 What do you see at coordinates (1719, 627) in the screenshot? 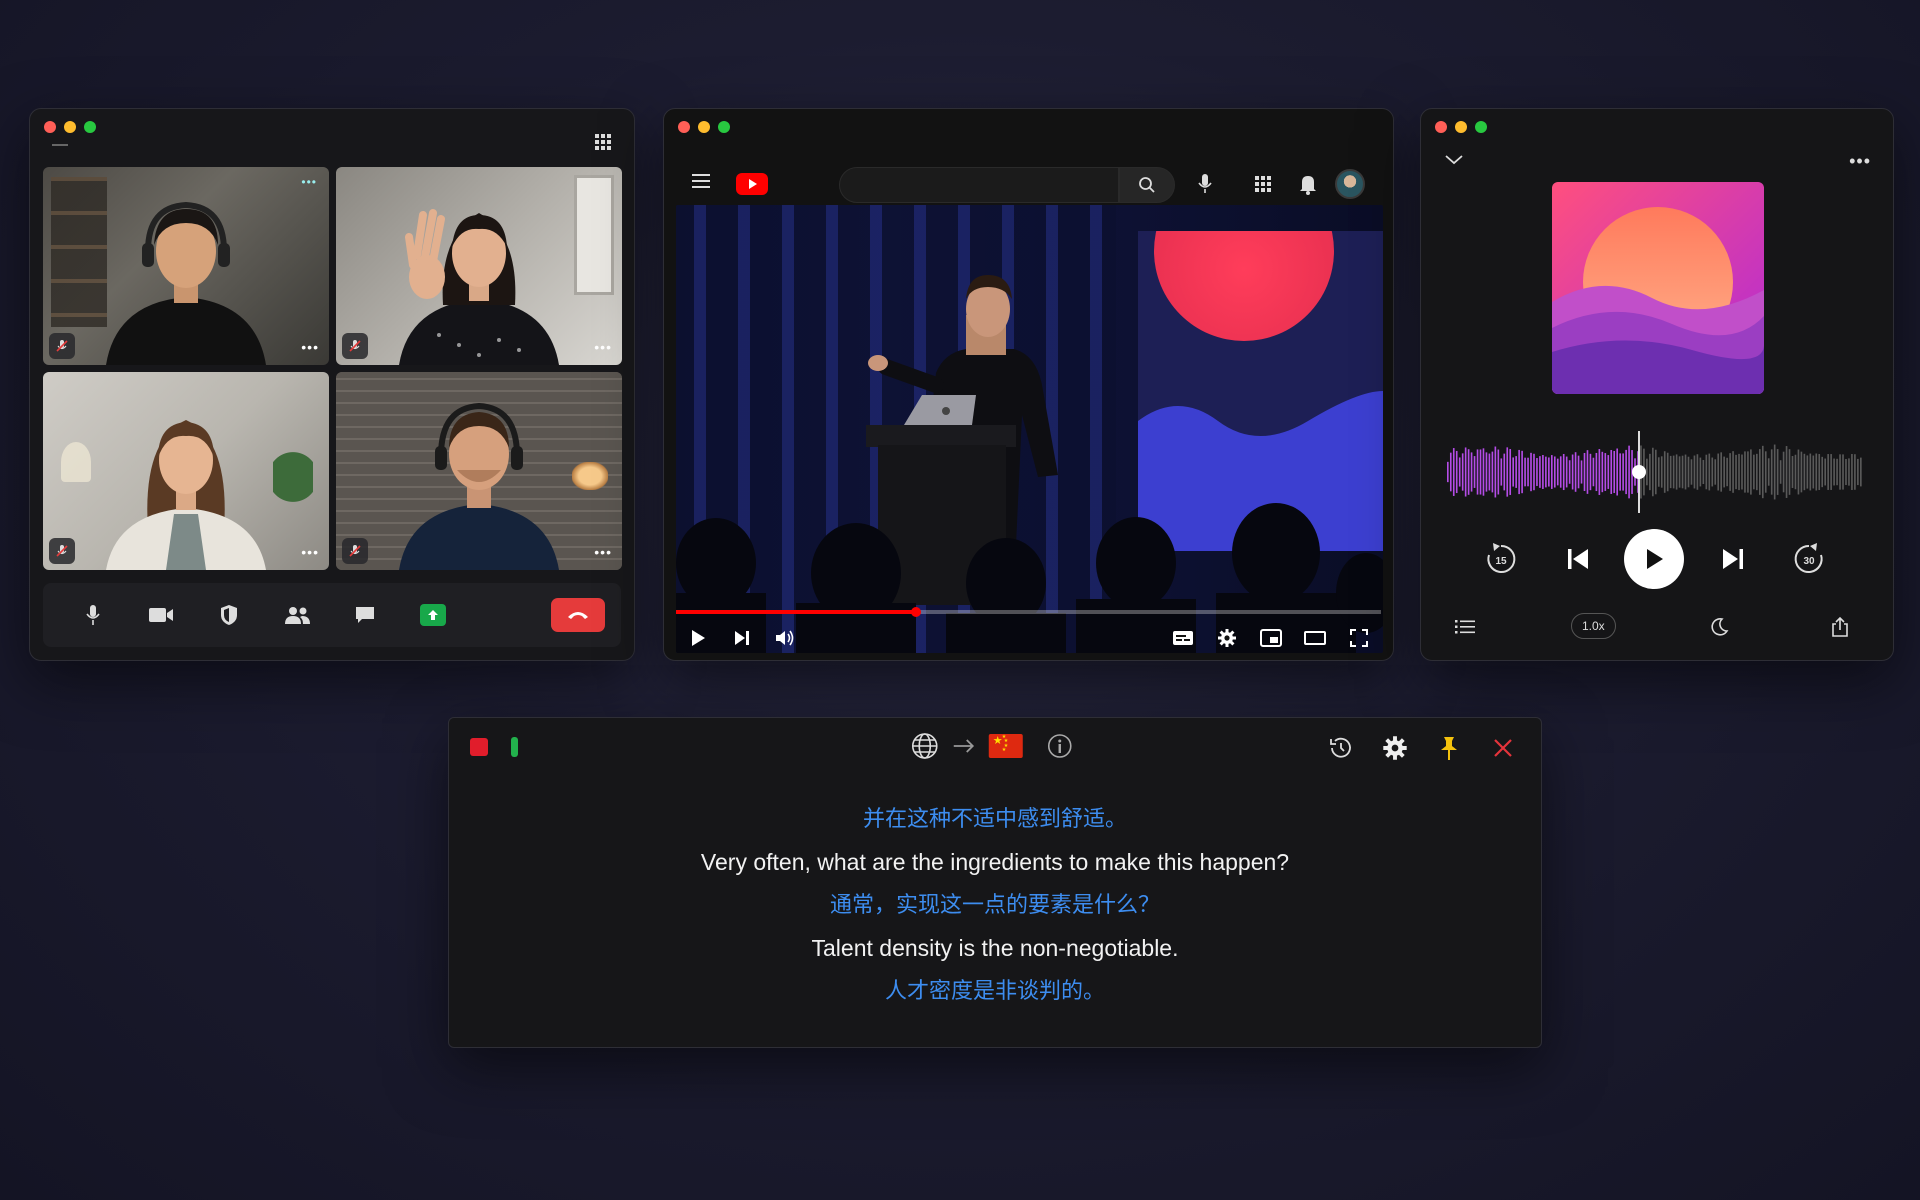
I see `sleep-timer-moon-icon` at bounding box center [1719, 627].